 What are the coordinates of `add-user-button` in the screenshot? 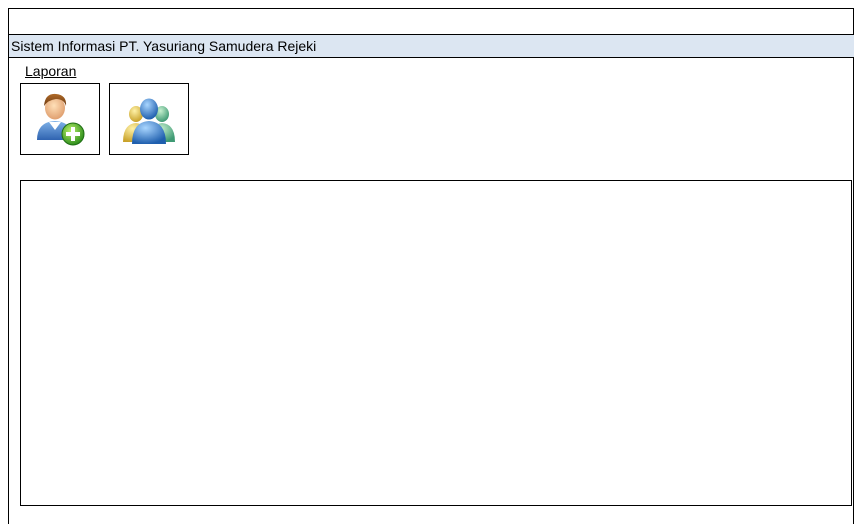 It's located at (60, 119).